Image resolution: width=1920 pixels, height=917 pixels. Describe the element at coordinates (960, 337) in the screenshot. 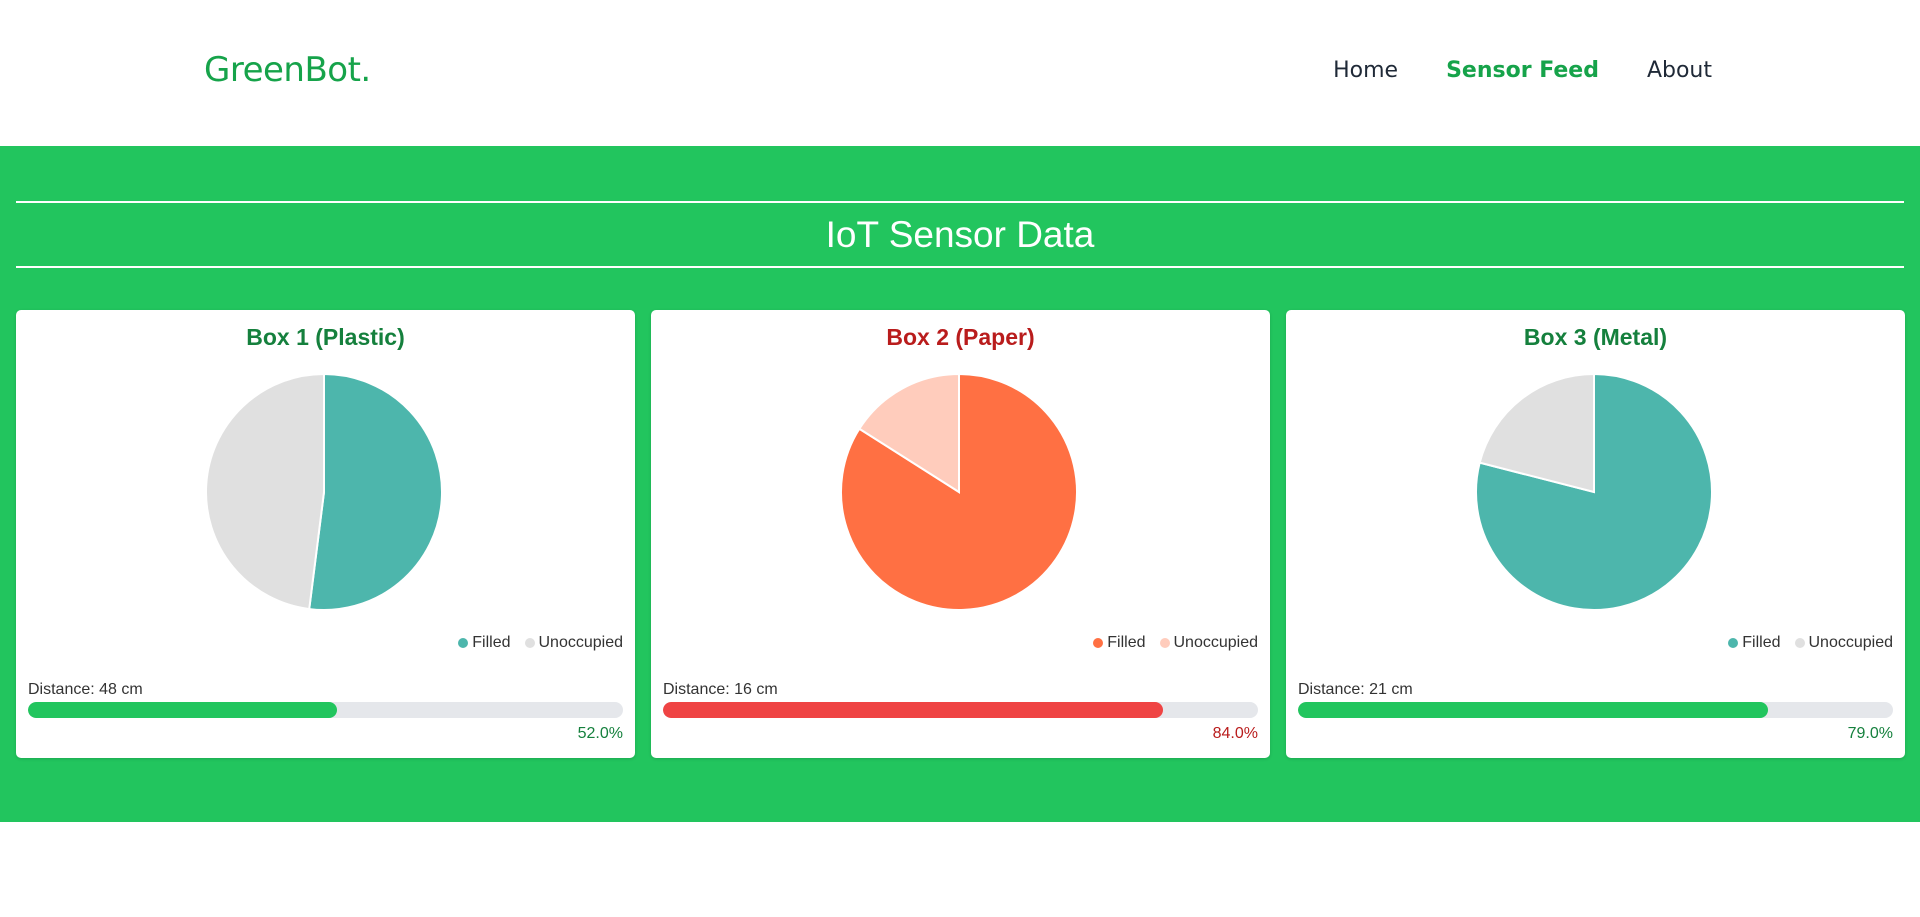

I see `card-title: Box 2 (Paper)` at that location.